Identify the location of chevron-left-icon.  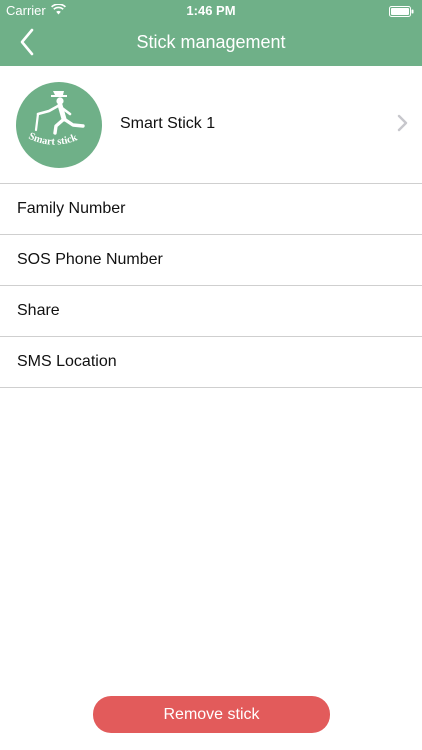
(27, 44).